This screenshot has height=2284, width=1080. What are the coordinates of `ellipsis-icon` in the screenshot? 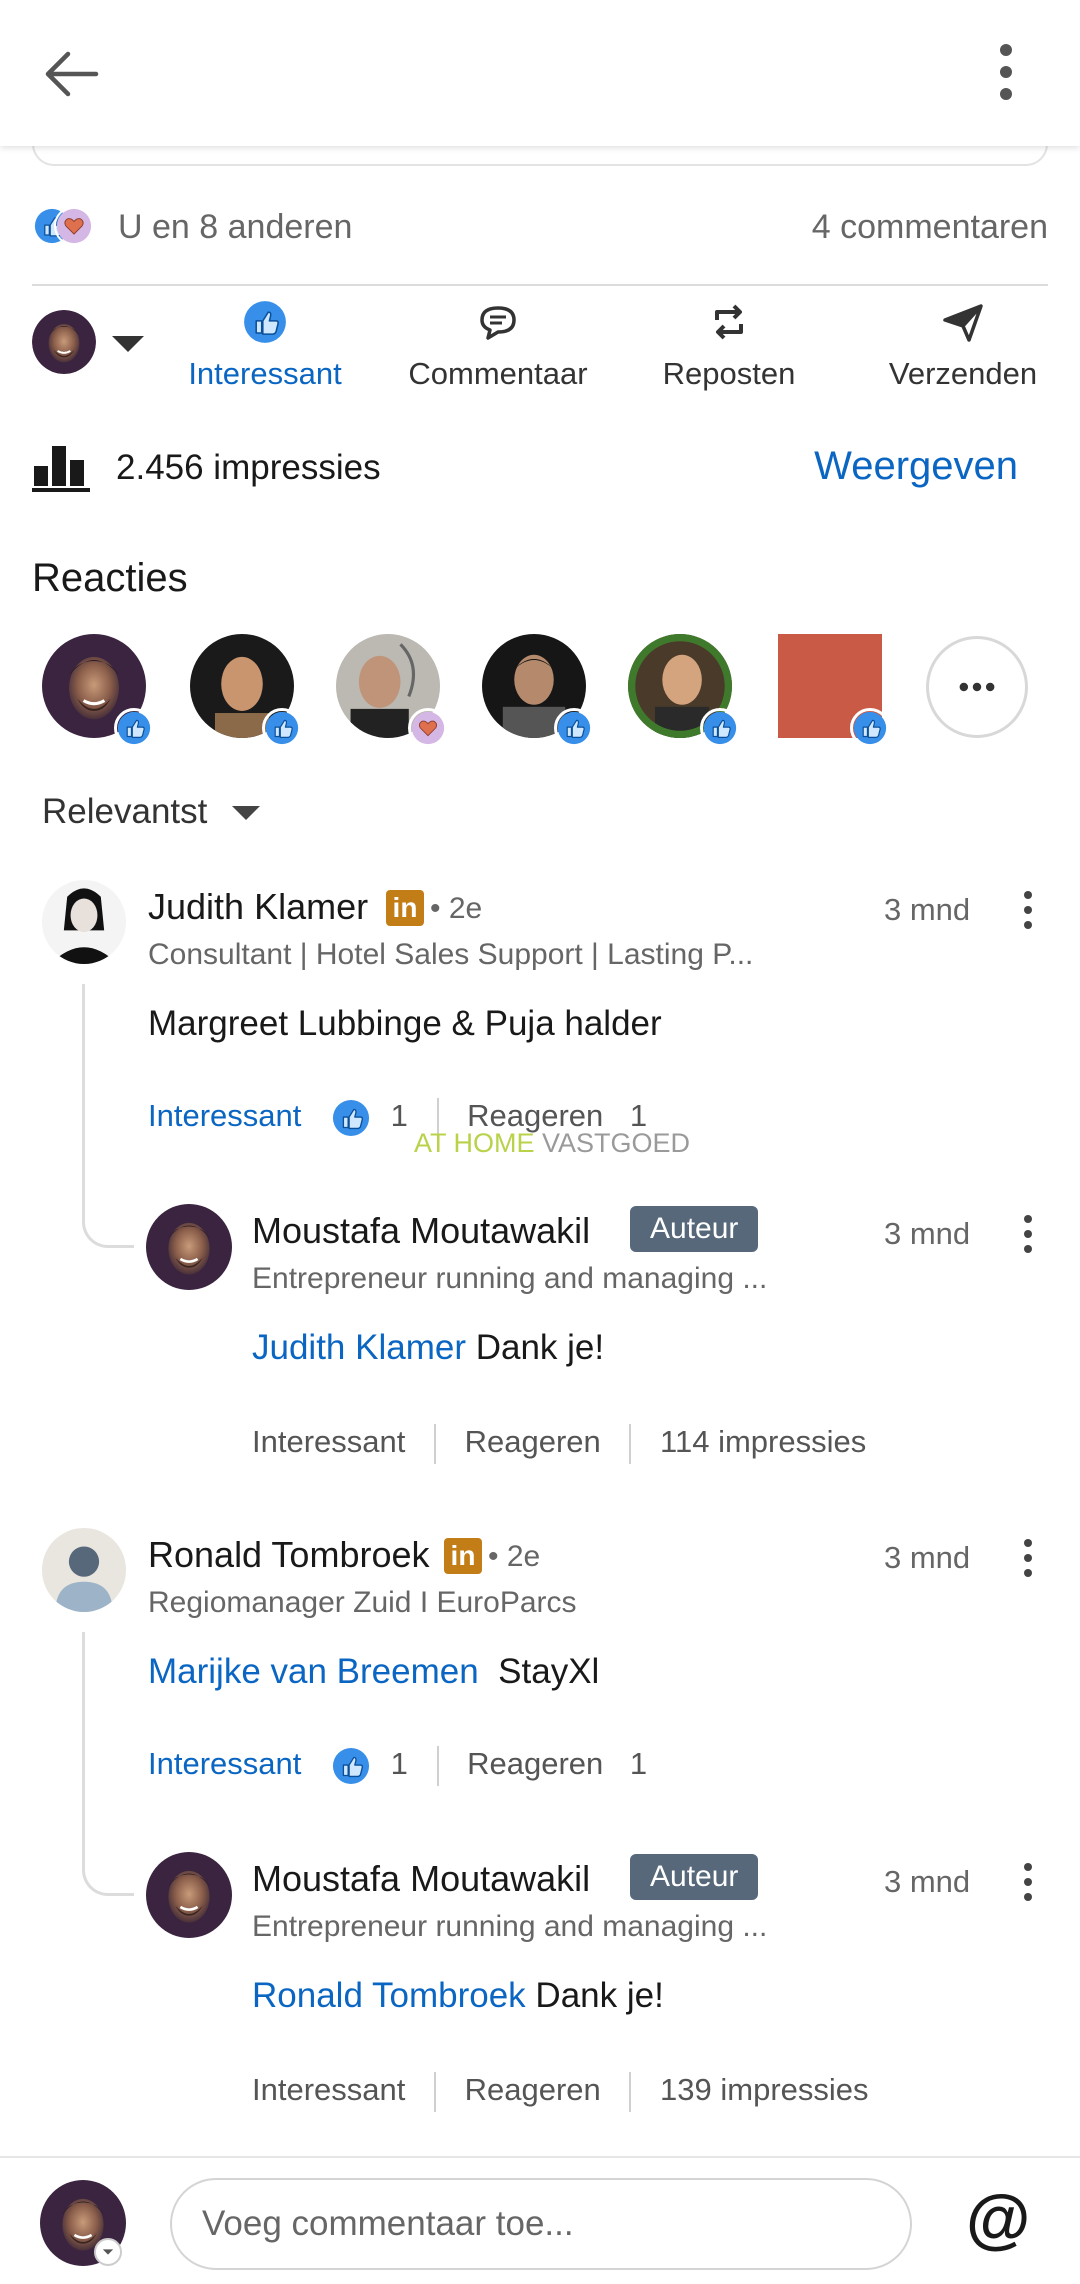 It's located at (977, 687).